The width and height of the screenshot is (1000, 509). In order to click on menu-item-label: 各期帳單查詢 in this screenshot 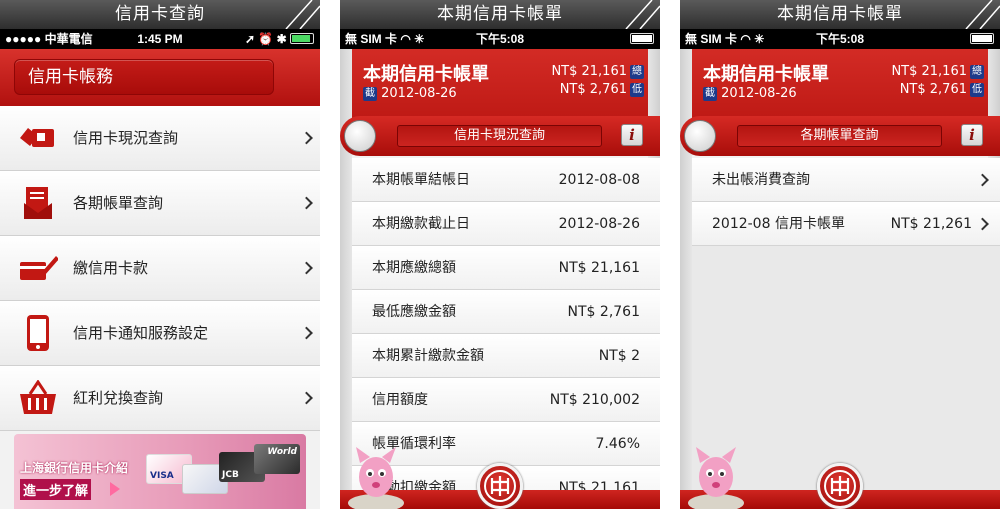, I will do `click(118, 203)`.